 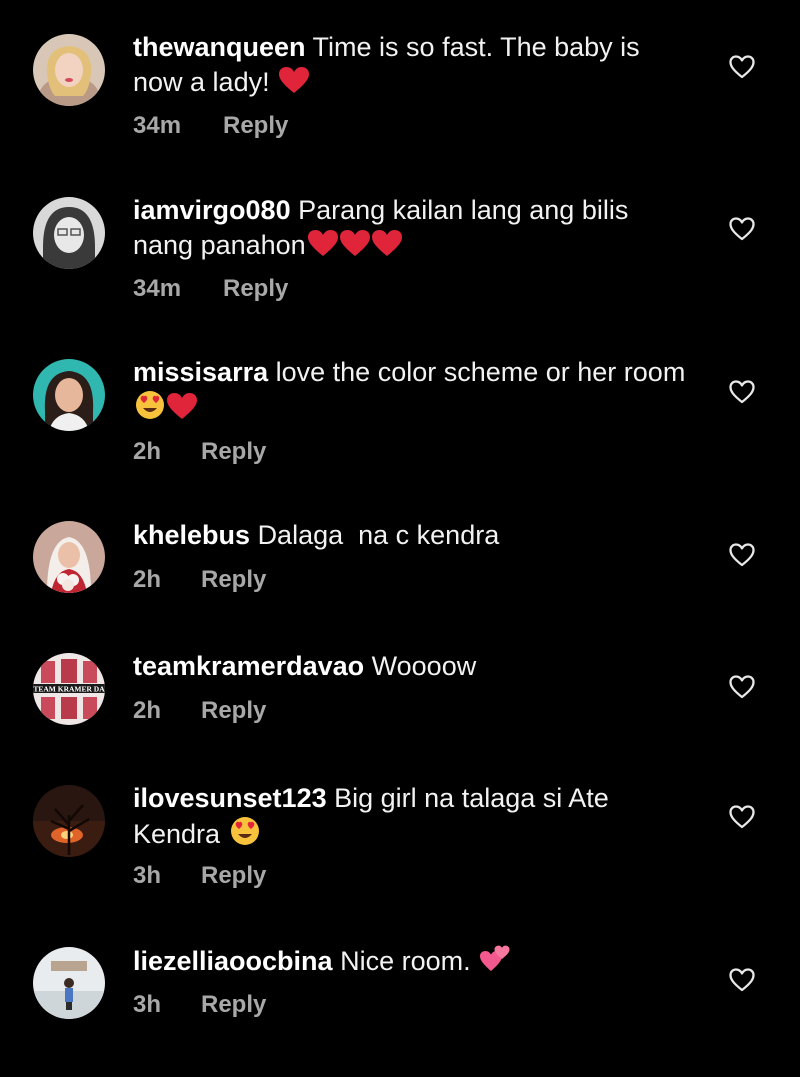 I want to click on avatar-grayscale-portrait, so click(x=69, y=233).